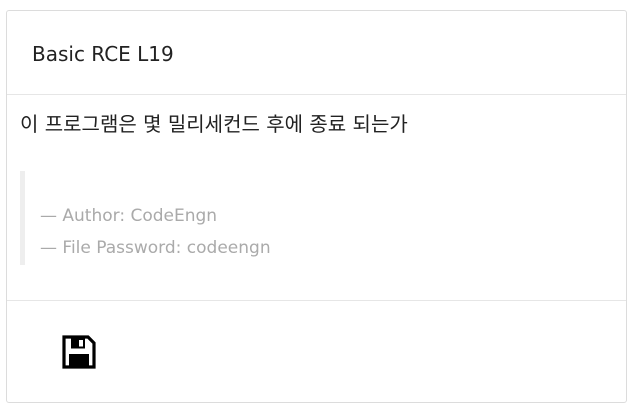  I want to click on challenge-question: 이 프로그램은 몇 밀리세컨드 후에 종료 되는가, so click(214, 124).